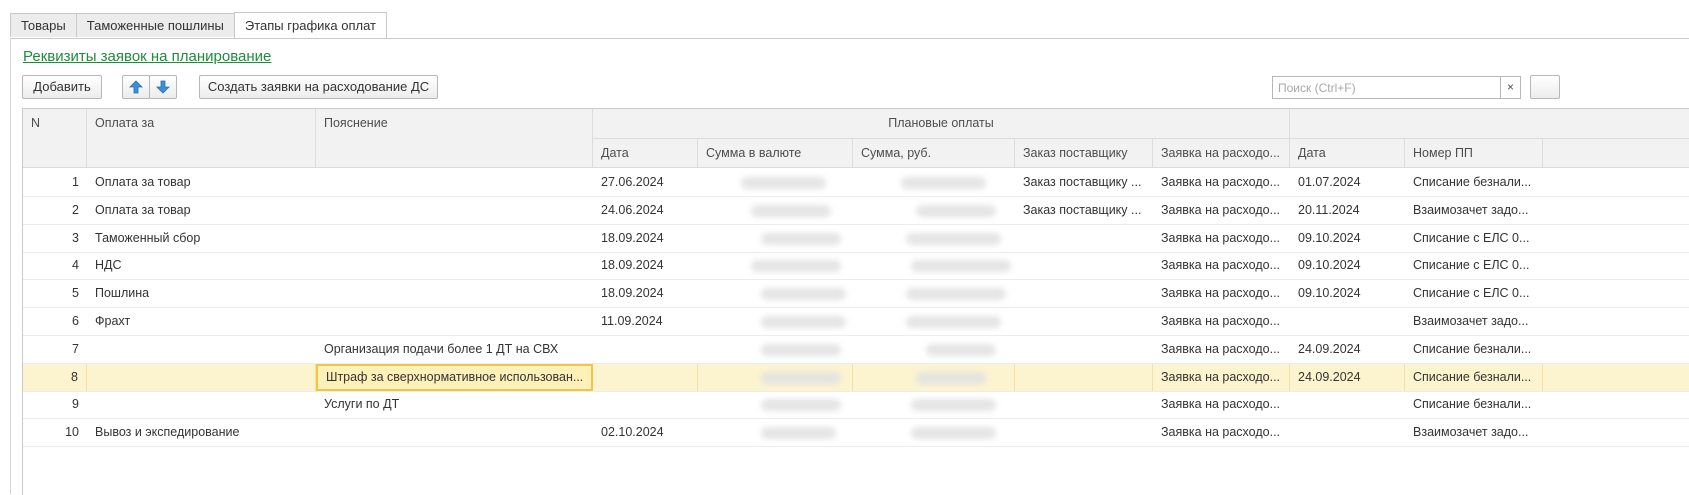 The image size is (1689, 495). What do you see at coordinates (1347, 182) in the screenshot?
I see `cell-date2: 01.07.2024` at bounding box center [1347, 182].